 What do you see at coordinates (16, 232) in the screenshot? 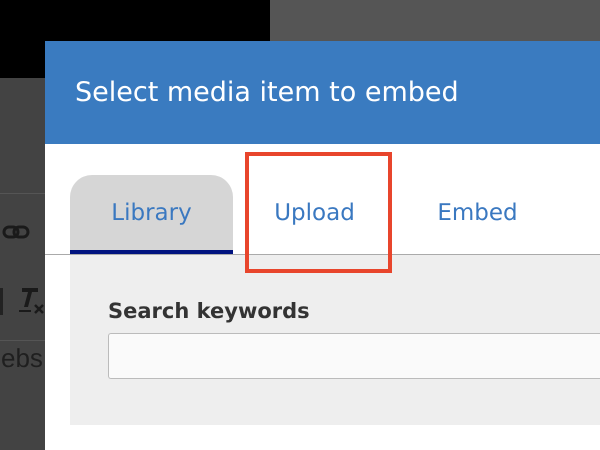
I see `link-icon` at bounding box center [16, 232].